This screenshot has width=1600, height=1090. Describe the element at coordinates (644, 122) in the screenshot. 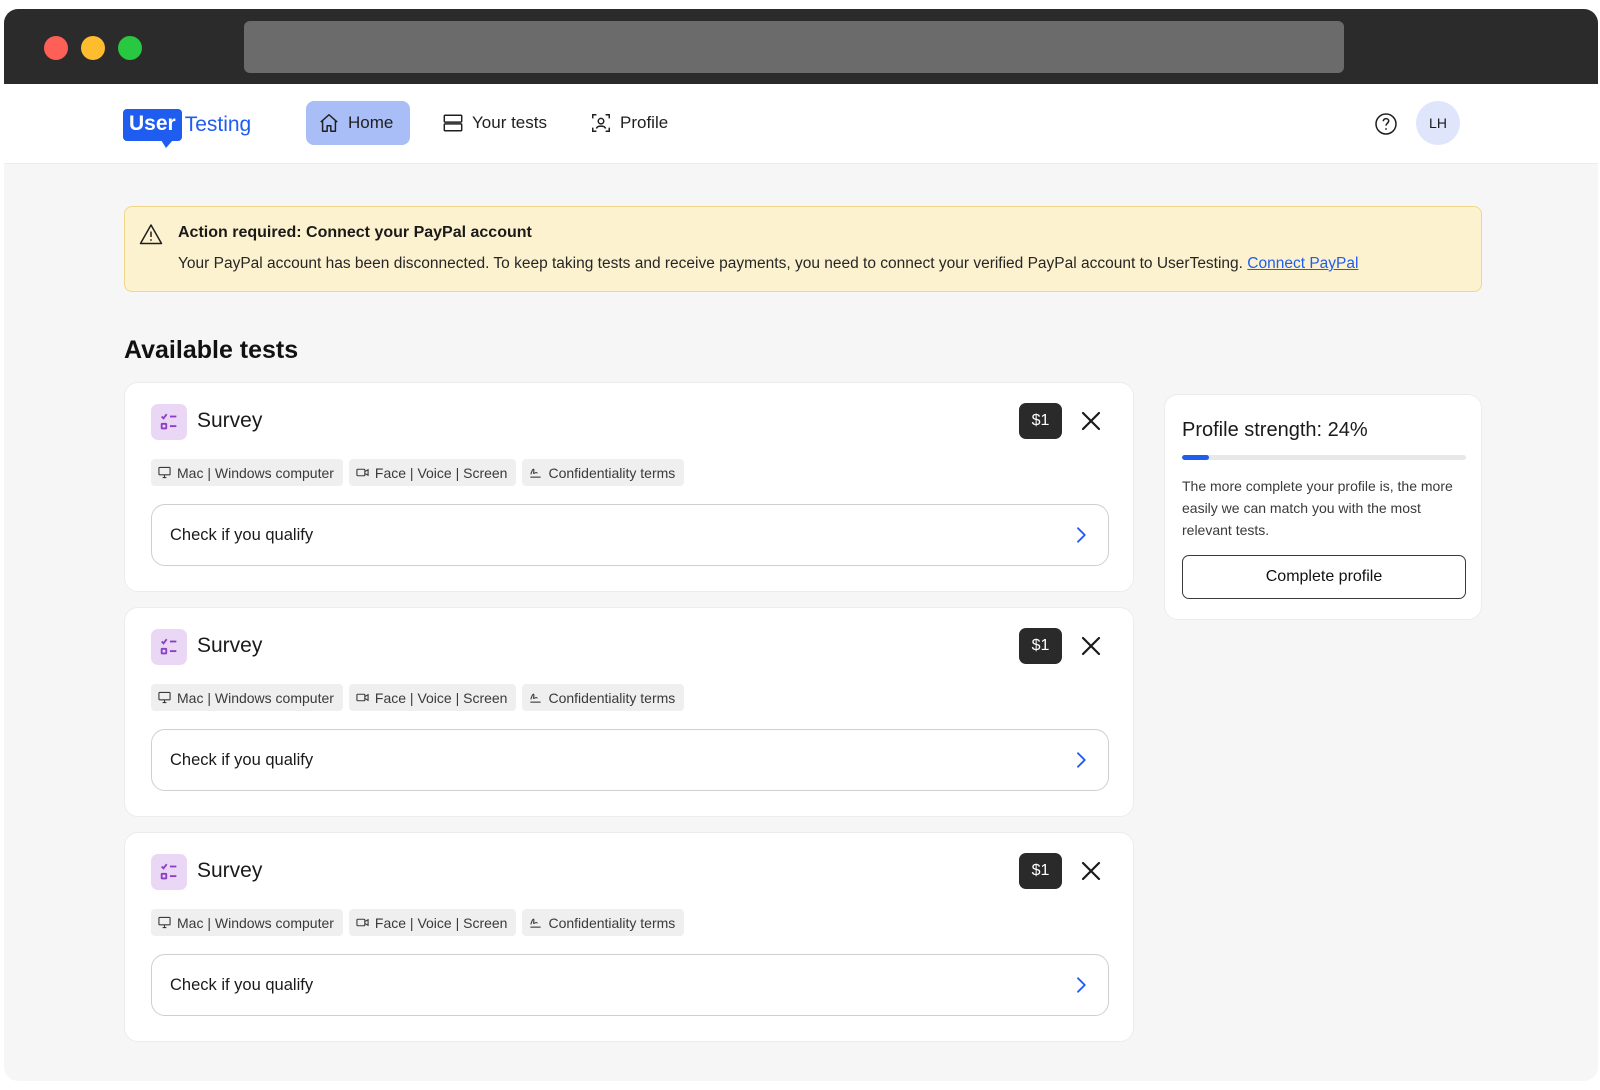

I see `nav-profile-label: Profile` at that location.